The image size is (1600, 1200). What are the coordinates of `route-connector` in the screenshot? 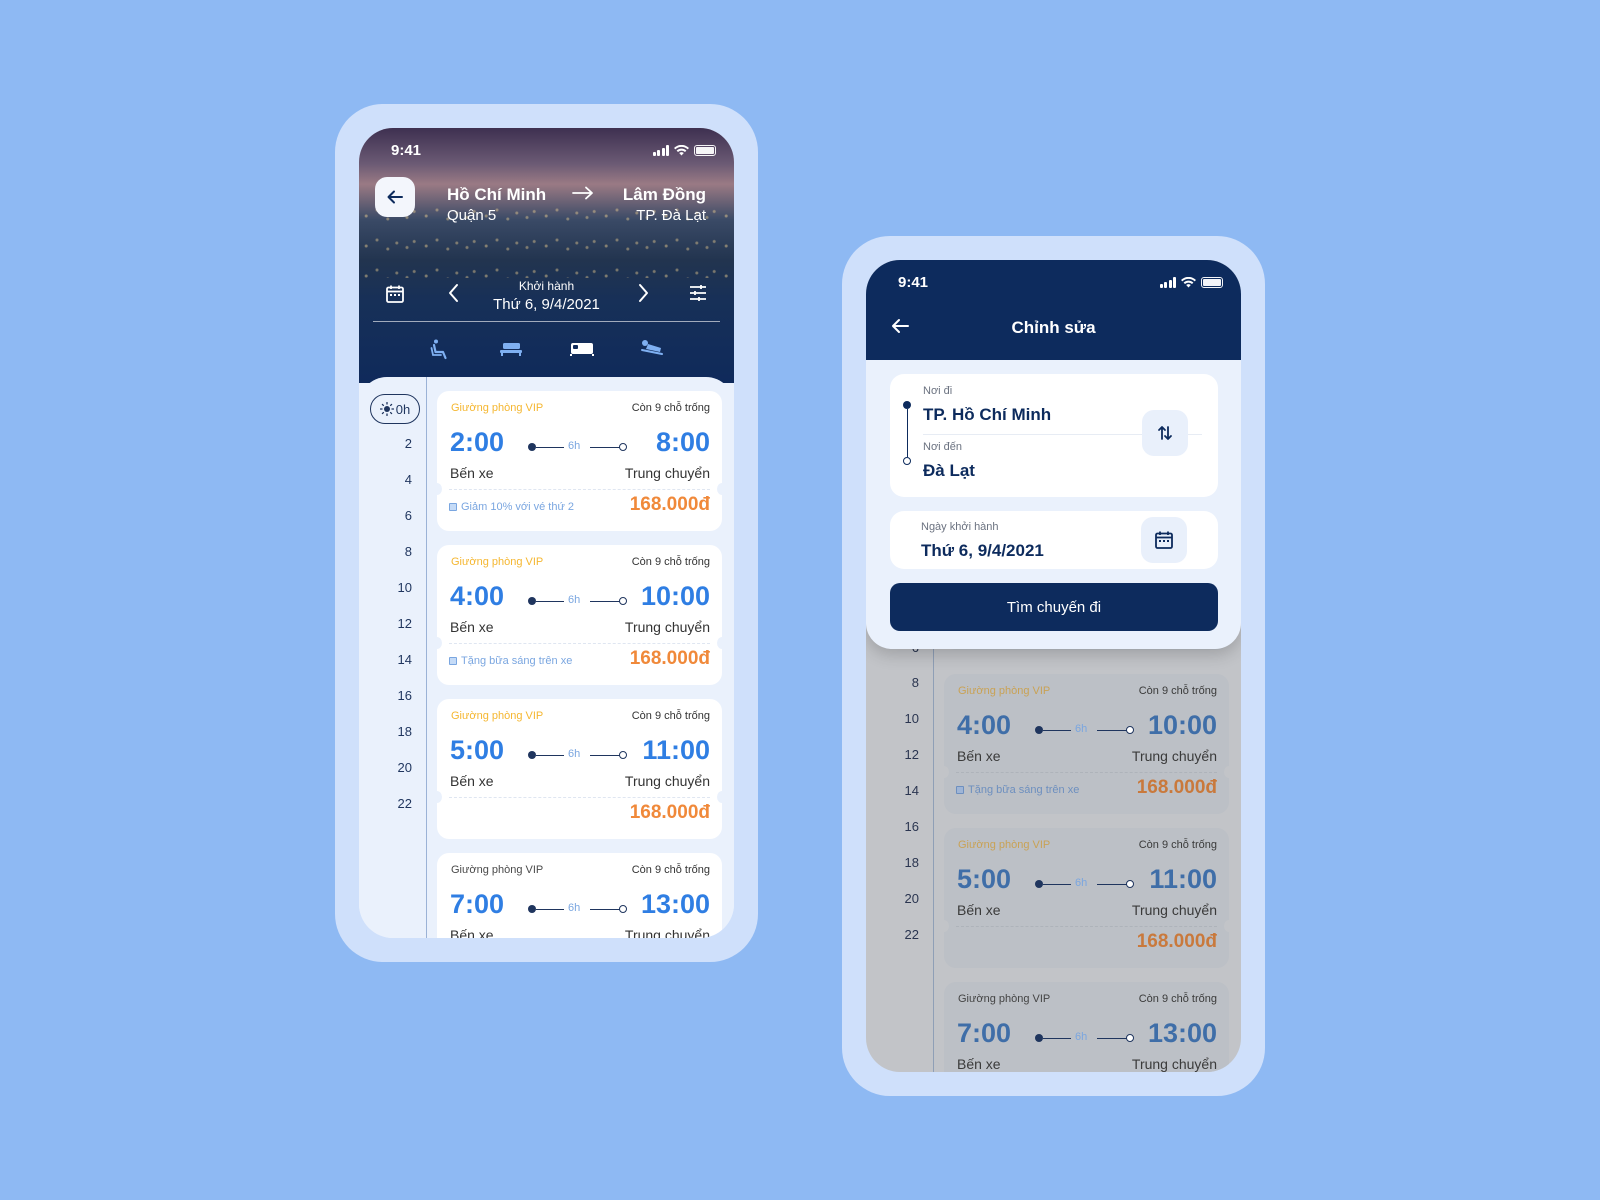 It's located at (907, 433).